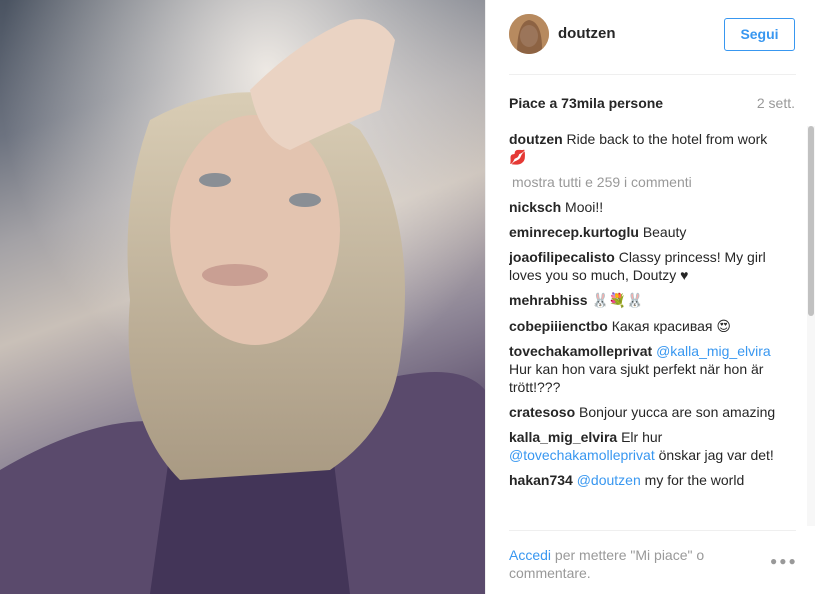 The height and width of the screenshot is (594, 823). I want to click on comment-mention: @kalla_mig_elvira, so click(713, 351).